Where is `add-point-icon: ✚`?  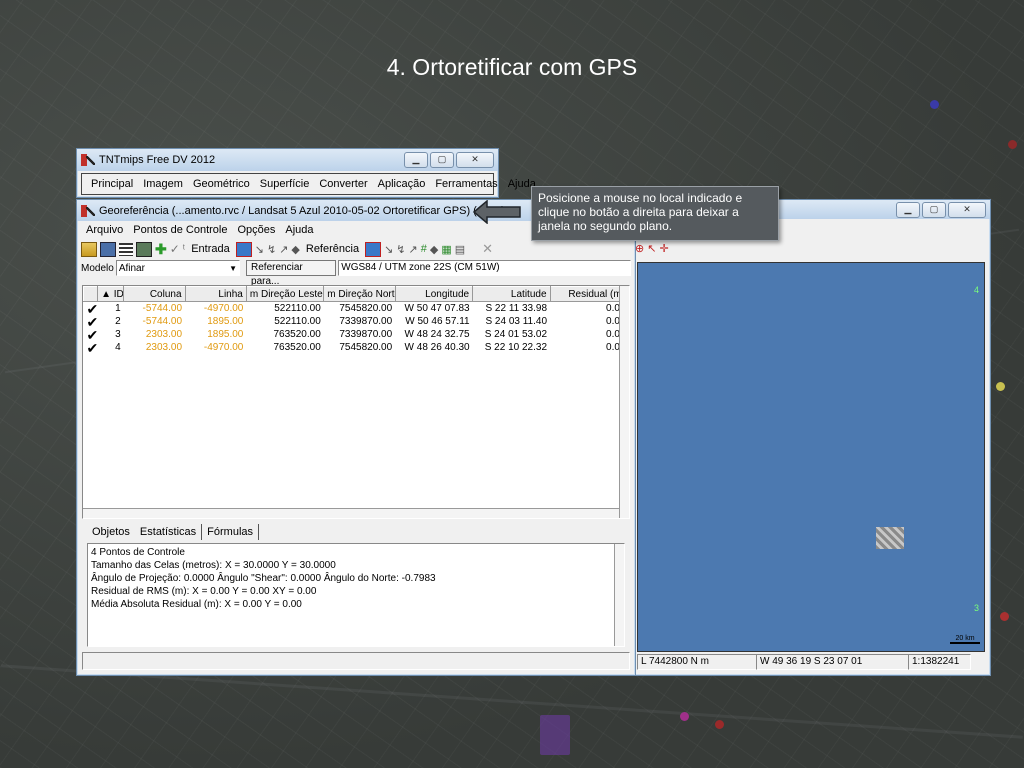
add-point-icon: ✚ is located at coordinates (161, 249).